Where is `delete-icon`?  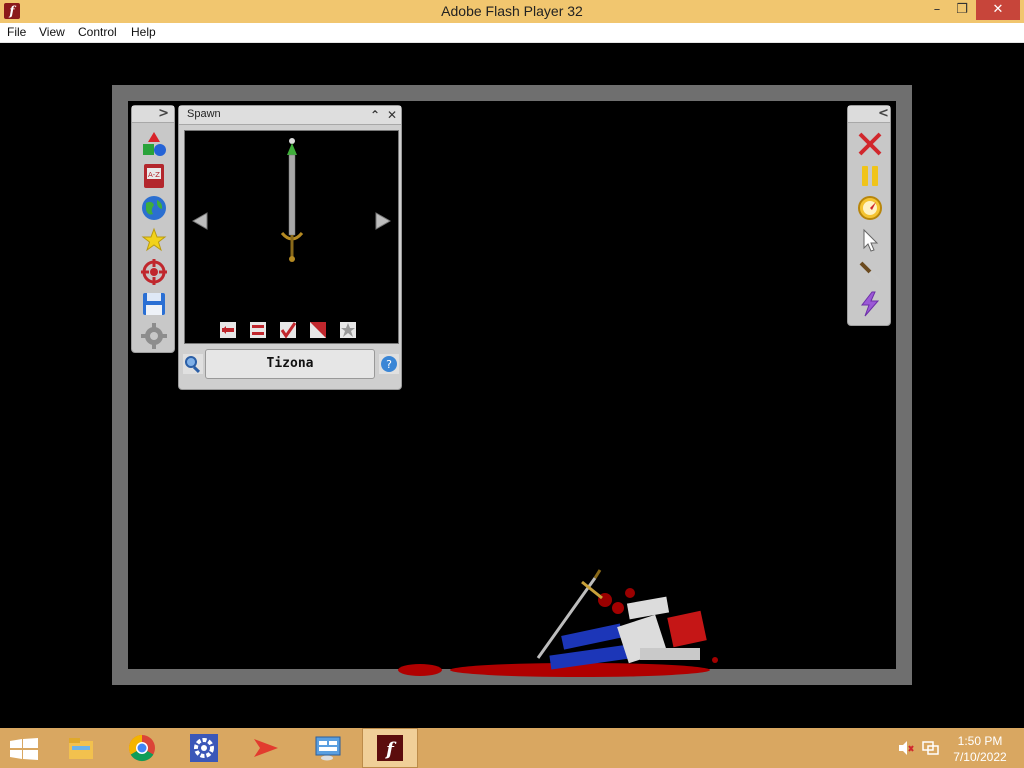 delete-icon is located at coordinates (870, 144).